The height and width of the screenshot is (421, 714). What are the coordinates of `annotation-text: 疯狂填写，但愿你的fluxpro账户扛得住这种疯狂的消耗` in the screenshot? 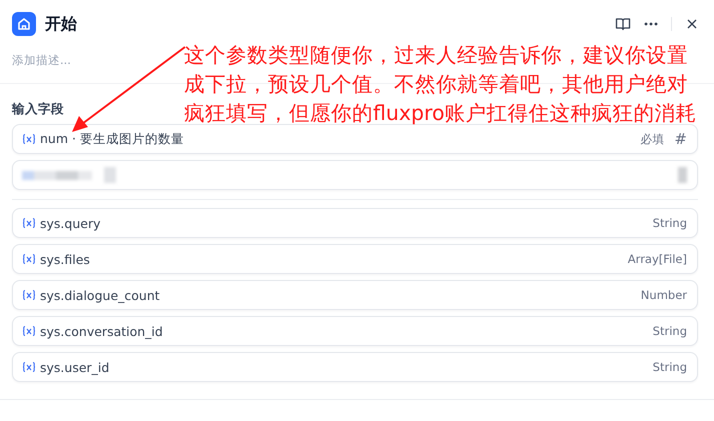 It's located at (440, 113).